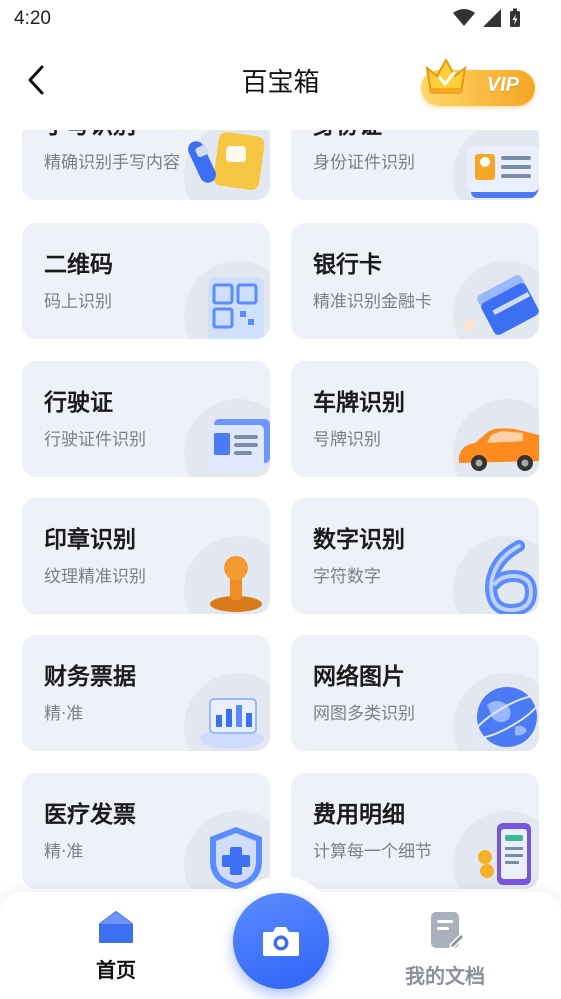  Describe the element at coordinates (364, 163) in the screenshot. I see `card-subtitle: 身份证件识别` at that location.